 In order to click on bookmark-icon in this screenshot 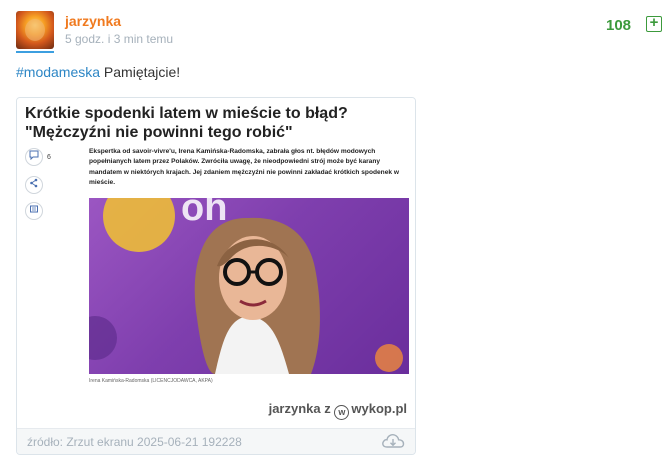, I will do `click(34, 211)`.